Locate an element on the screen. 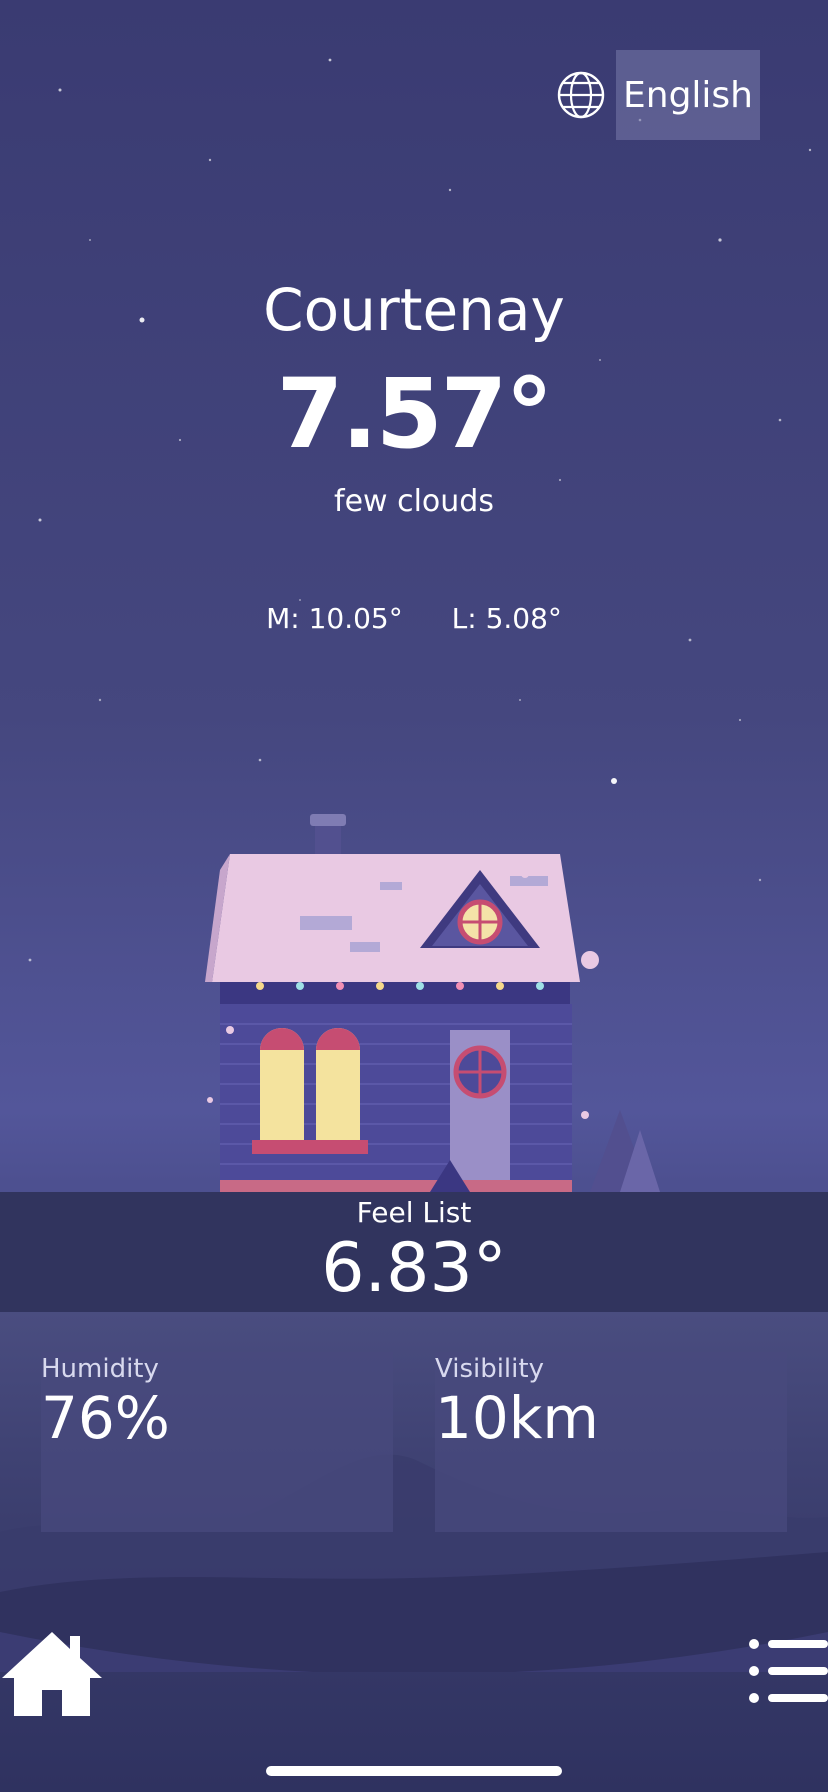 Image resolution: width=828 pixels, height=1792 pixels. language-selector: English is located at coordinates (658, 95).